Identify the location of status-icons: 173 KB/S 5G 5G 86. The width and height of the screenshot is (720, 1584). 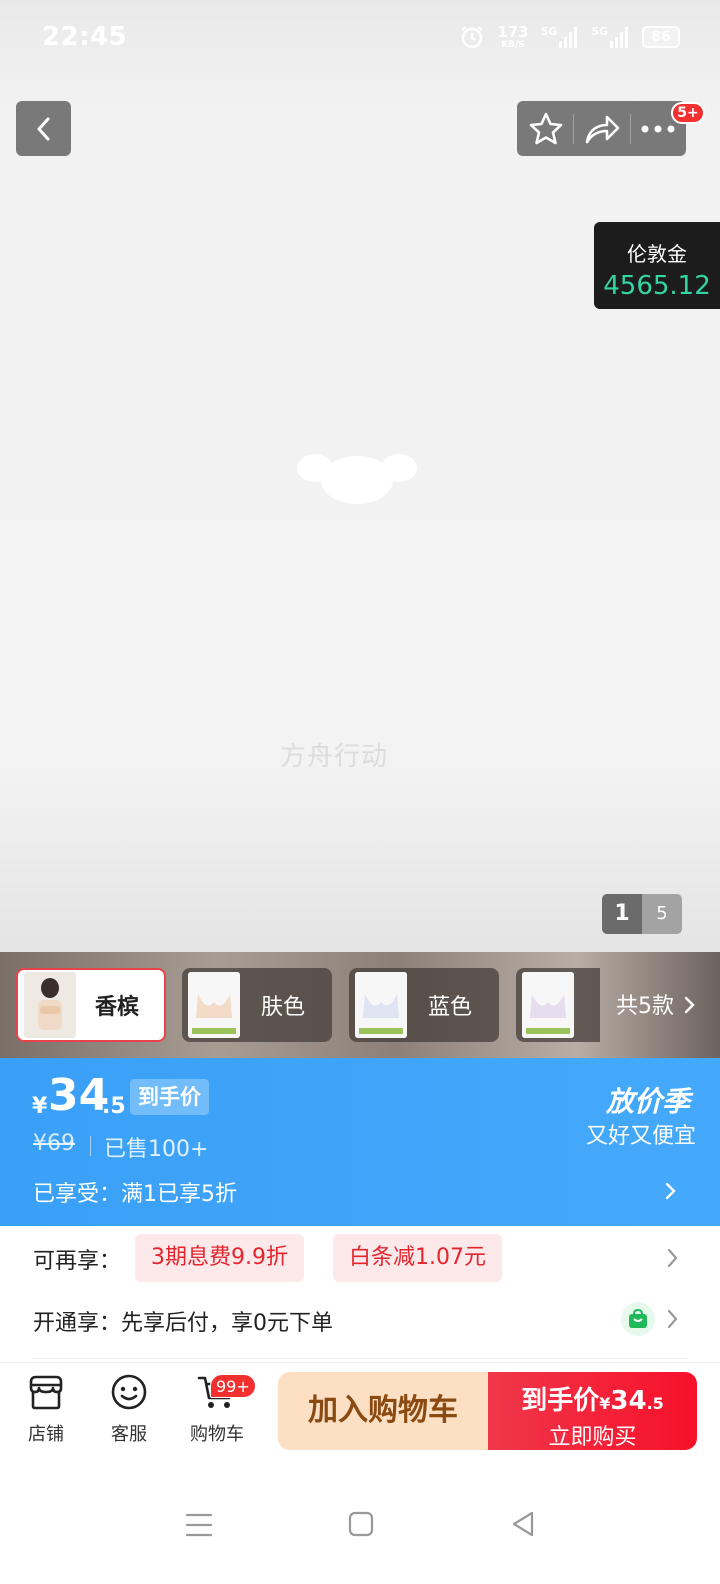
(569, 37).